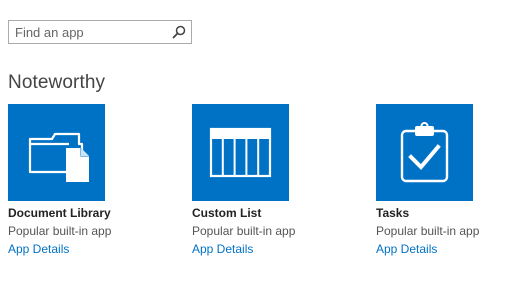 The height and width of the screenshot is (286, 523). Describe the element at coordinates (449, 213) in the screenshot. I see `app-name: Tasks` at that location.